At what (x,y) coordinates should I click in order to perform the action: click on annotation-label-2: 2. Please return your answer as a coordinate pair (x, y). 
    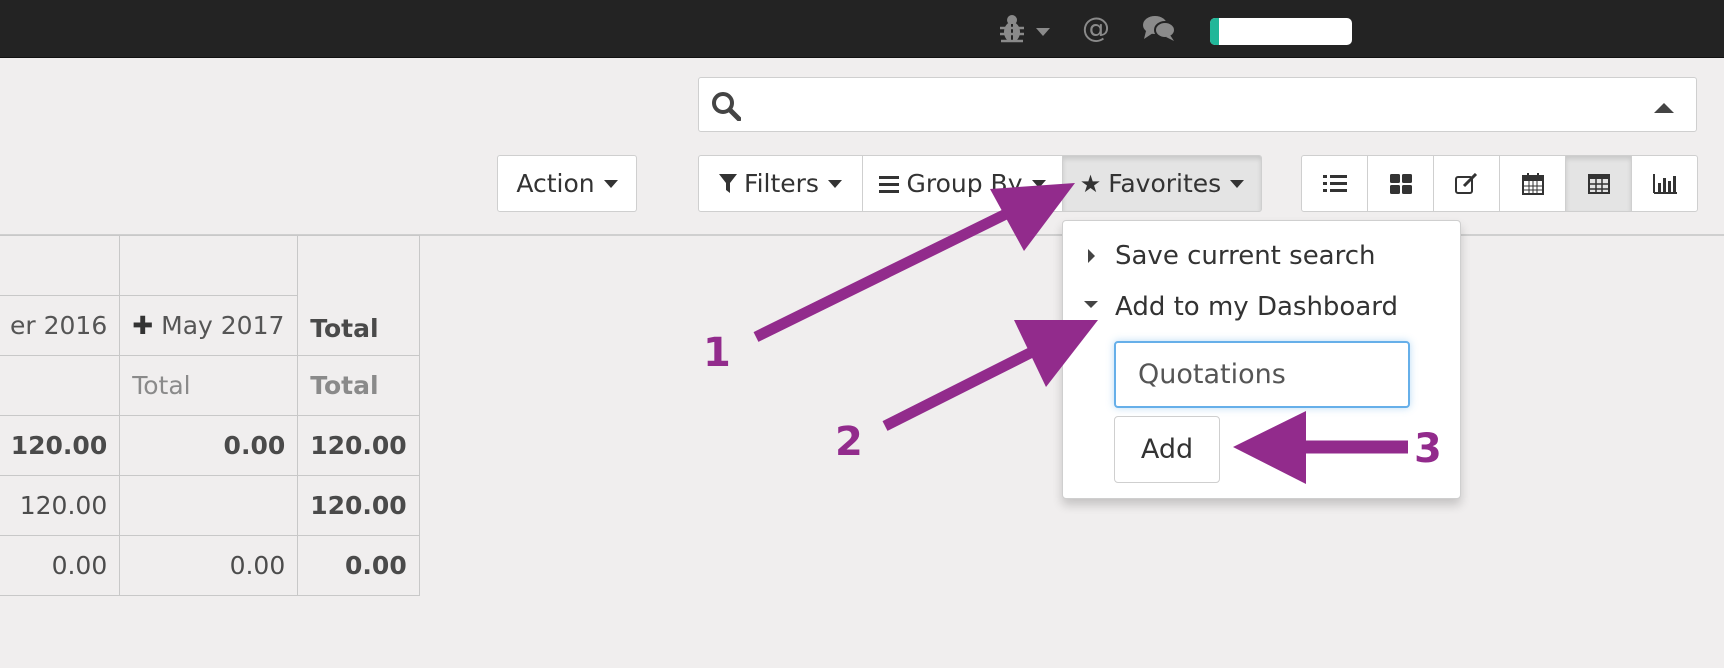
    Looking at the image, I should click on (849, 442).